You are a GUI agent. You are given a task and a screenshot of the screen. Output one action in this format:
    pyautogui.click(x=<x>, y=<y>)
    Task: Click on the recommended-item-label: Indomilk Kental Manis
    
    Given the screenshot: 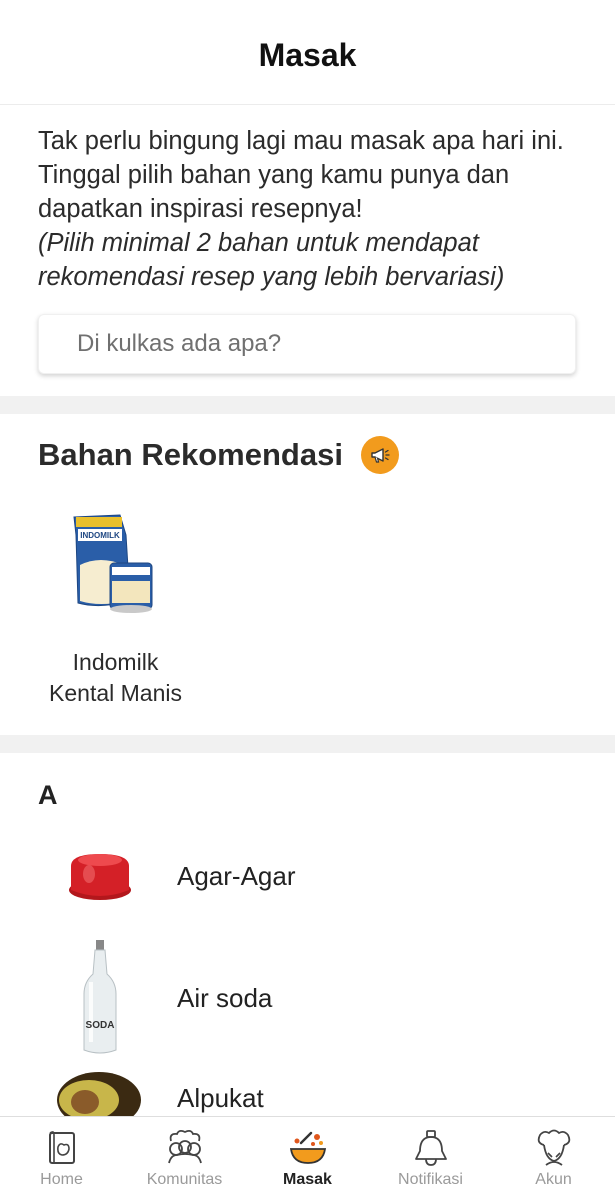 What is the action you would take?
    pyautogui.click(x=115, y=678)
    